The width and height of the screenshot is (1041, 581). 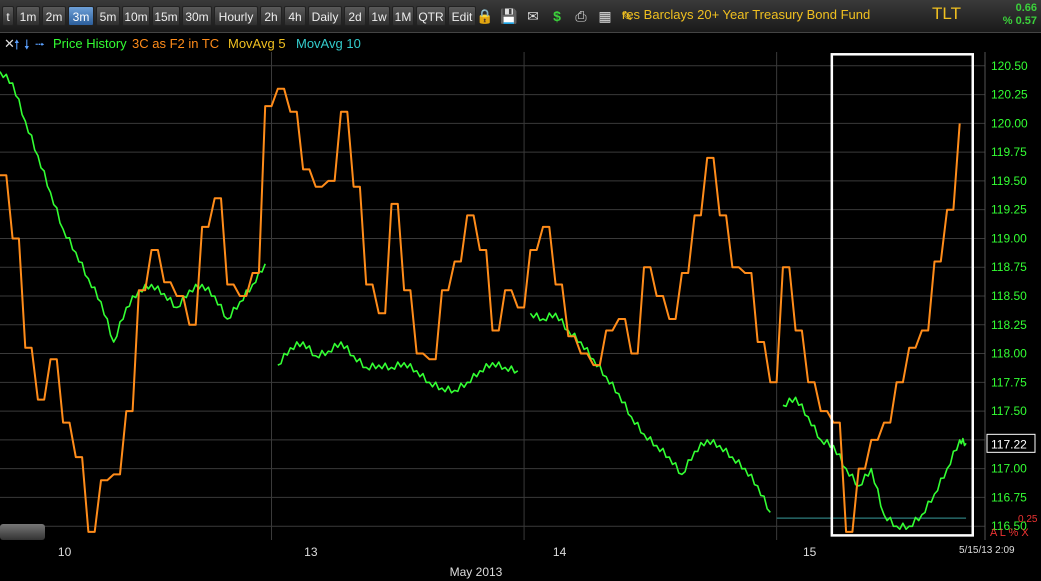 I want to click on highlight-box, so click(x=902, y=295).